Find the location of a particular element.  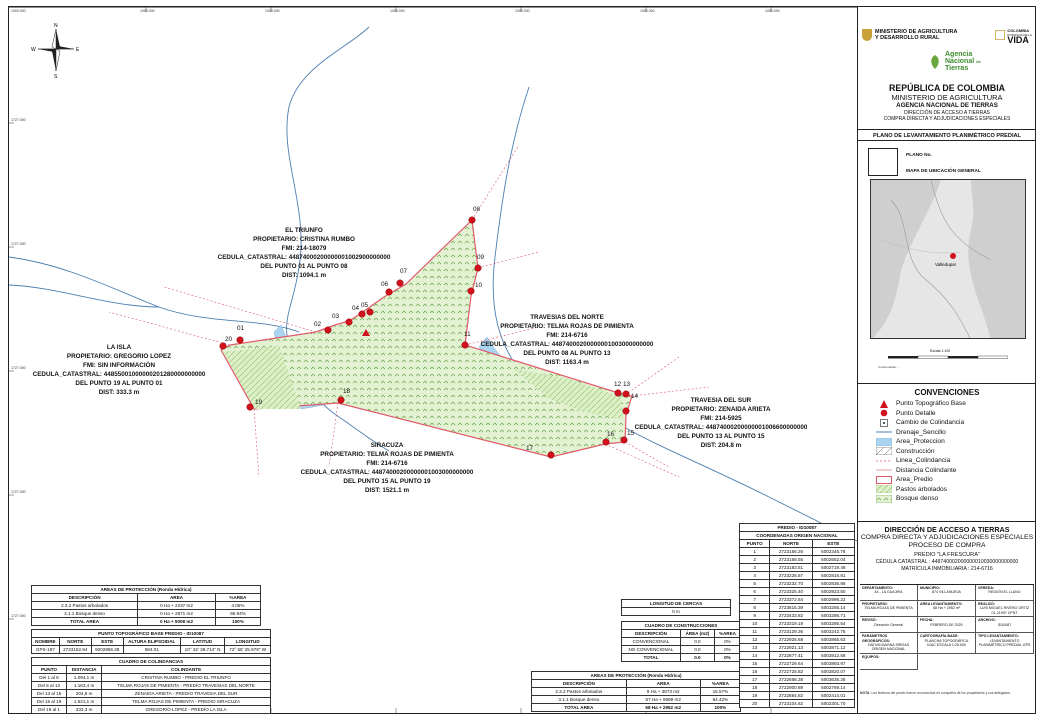

table-cell: TOTAL AREA is located at coordinates (84, 621).